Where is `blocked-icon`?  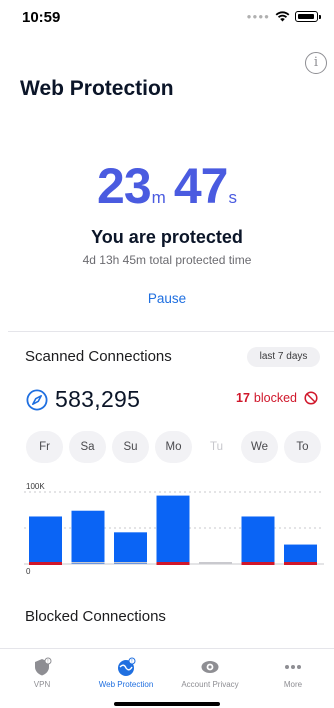 blocked-icon is located at coordinates (311, 398).